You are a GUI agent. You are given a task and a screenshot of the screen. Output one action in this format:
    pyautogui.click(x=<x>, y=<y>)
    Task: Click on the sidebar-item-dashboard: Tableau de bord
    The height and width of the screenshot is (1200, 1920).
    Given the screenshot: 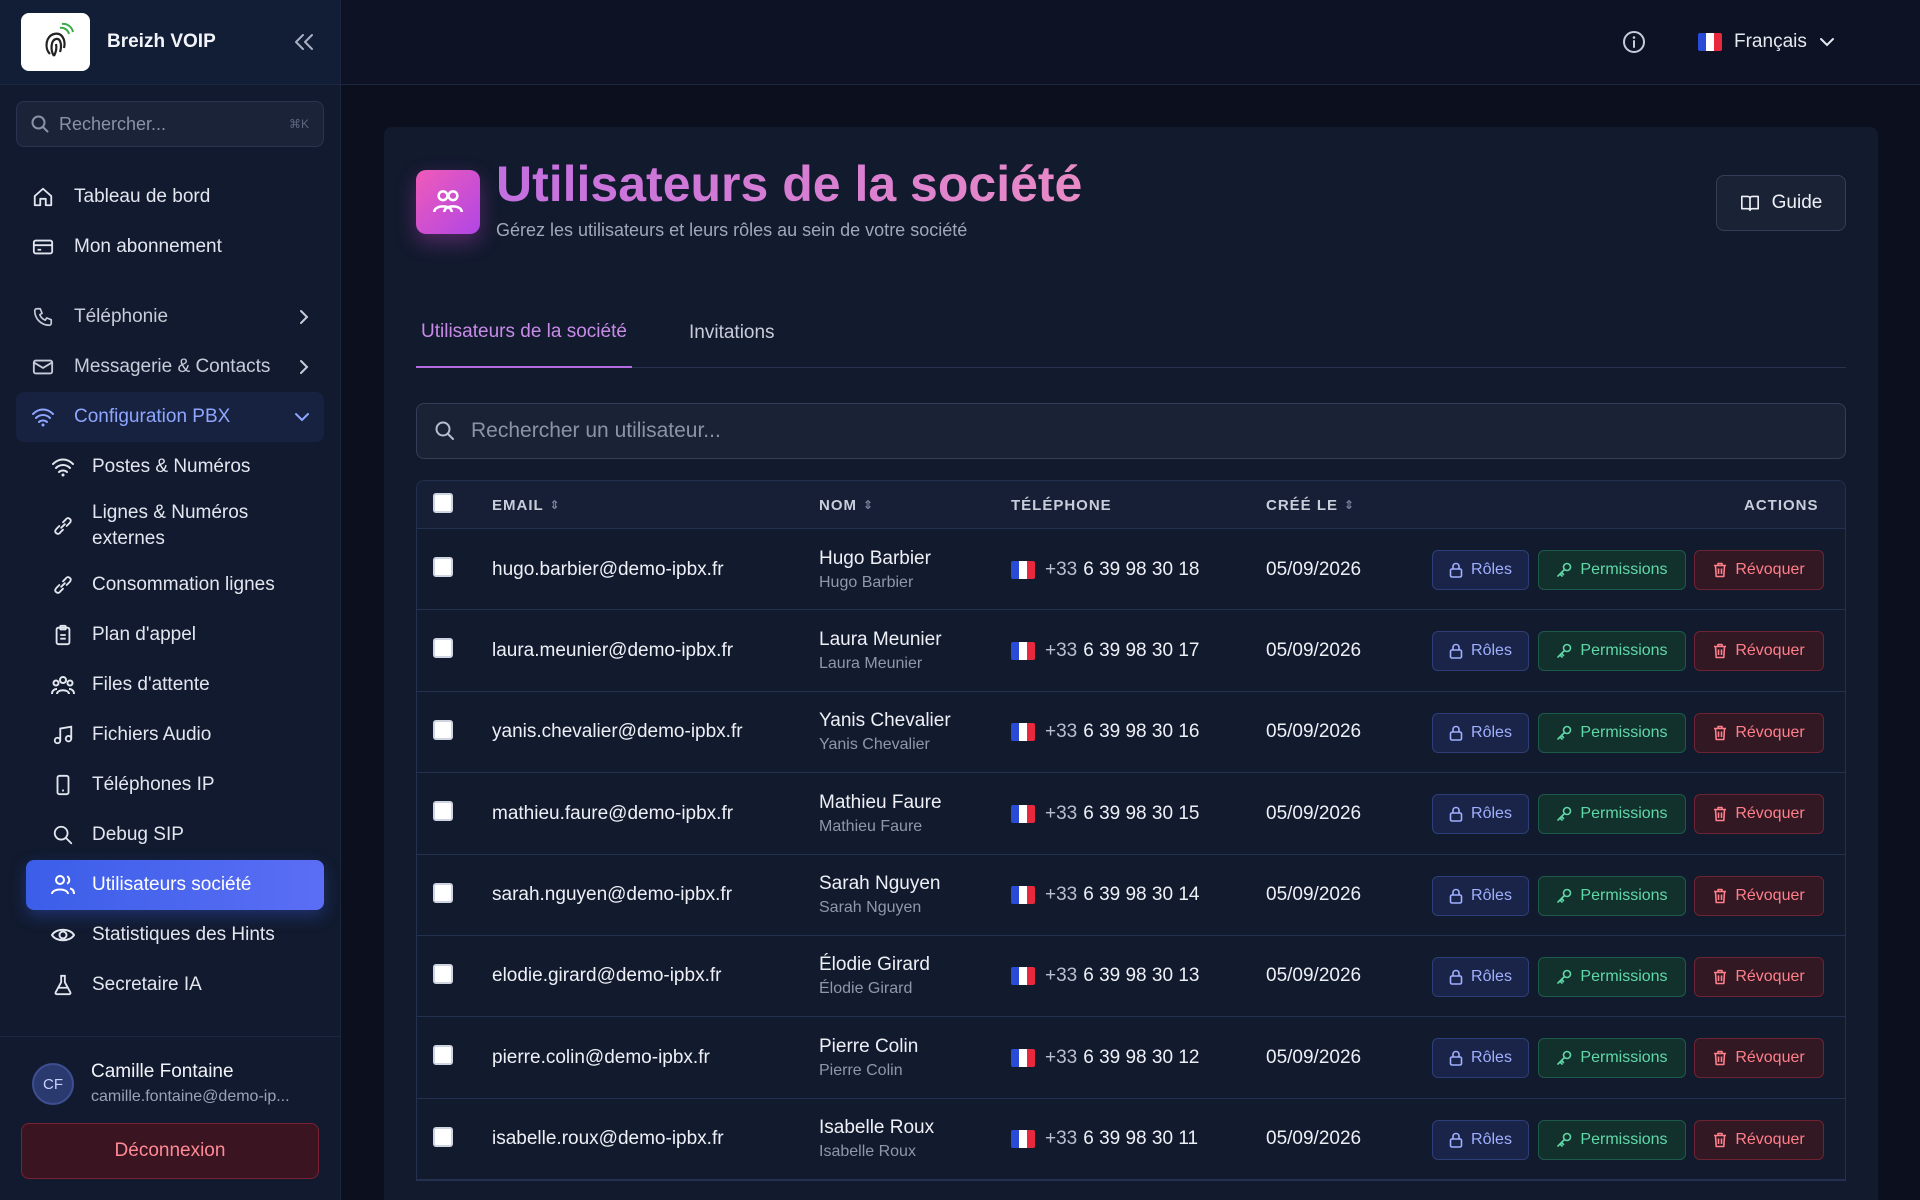 What is the action you would take?
    pyautogui.click(x=170, y=197)
    